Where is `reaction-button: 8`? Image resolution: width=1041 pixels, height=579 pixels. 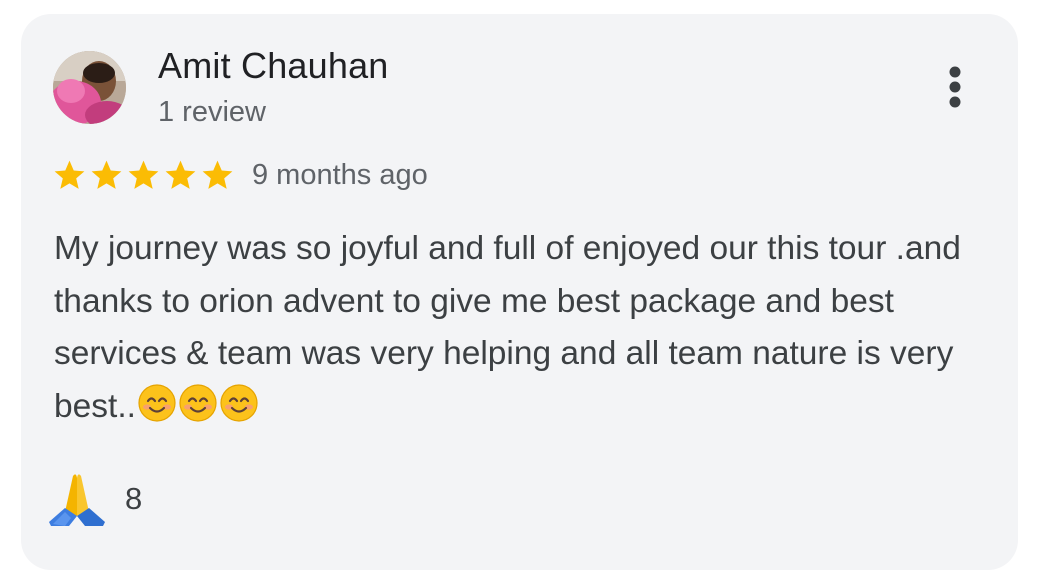
reaction-button: 8 is located at coordinates (94, 499).